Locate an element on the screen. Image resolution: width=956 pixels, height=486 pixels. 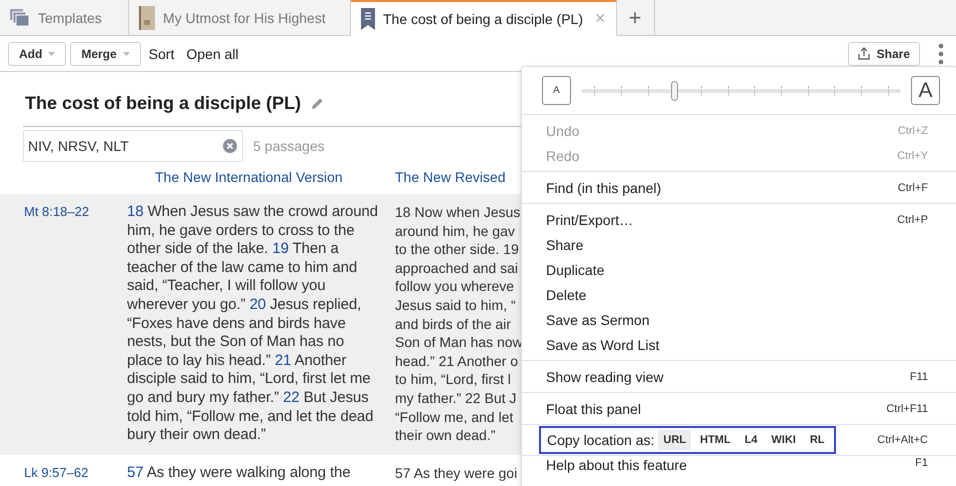
document-title: The cost of being a disciple (PL) is located at coordinates (163, 103).